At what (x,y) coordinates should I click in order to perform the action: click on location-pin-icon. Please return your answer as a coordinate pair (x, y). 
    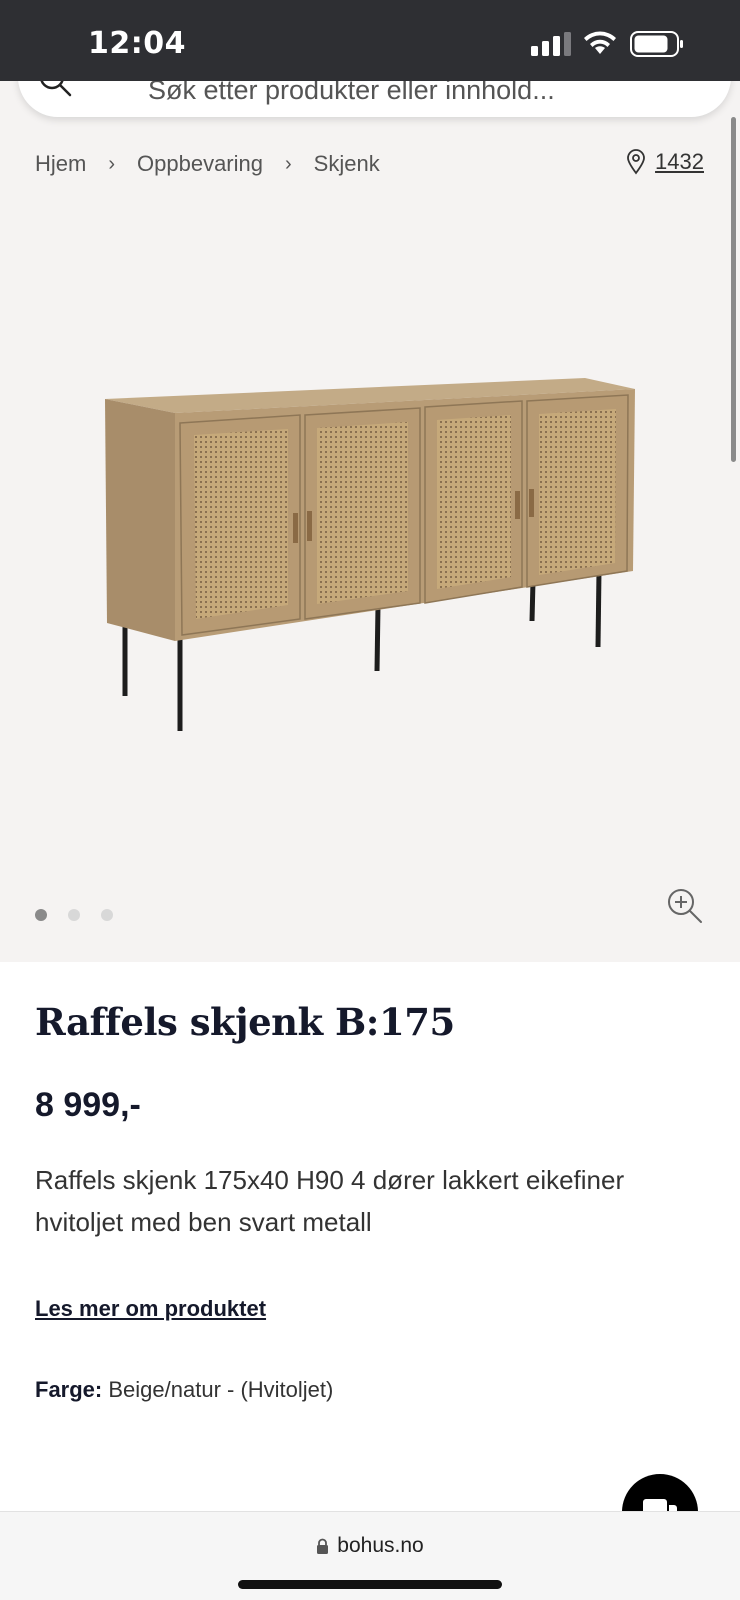
    Looking at the image, I should click on (636, 162).